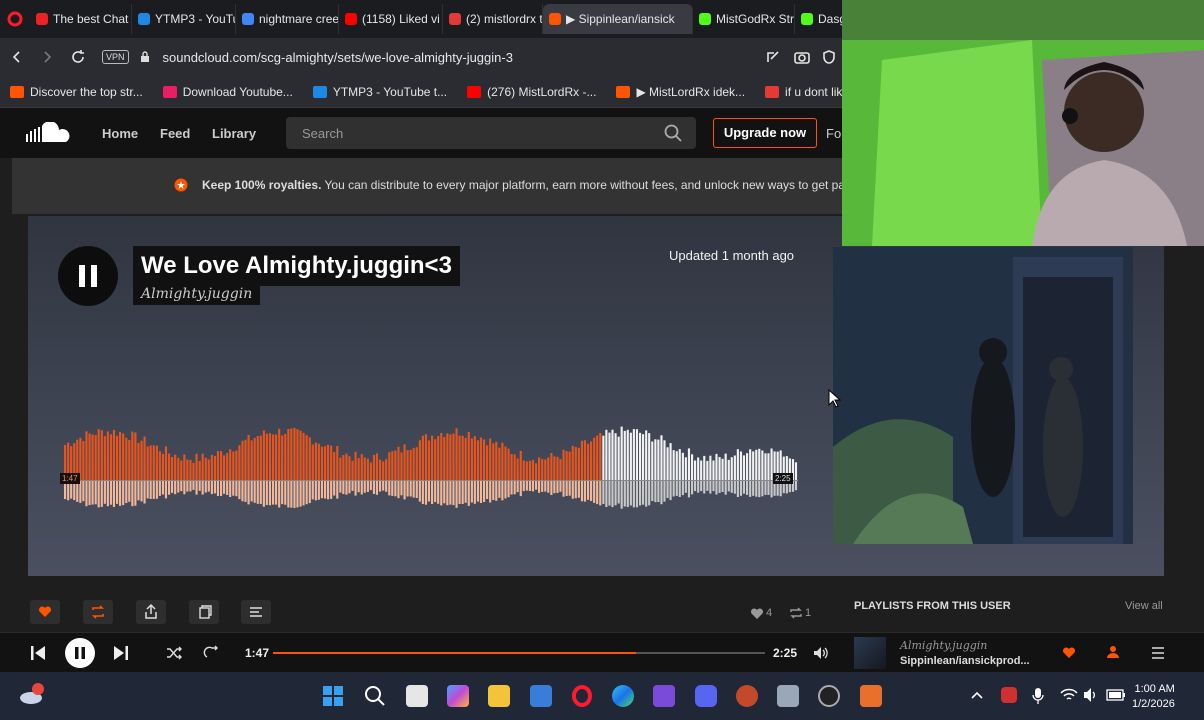  Describe the element at coordinates (287, 19) in the screenshot. I see `browser-tab: nightmare cree` at that location.